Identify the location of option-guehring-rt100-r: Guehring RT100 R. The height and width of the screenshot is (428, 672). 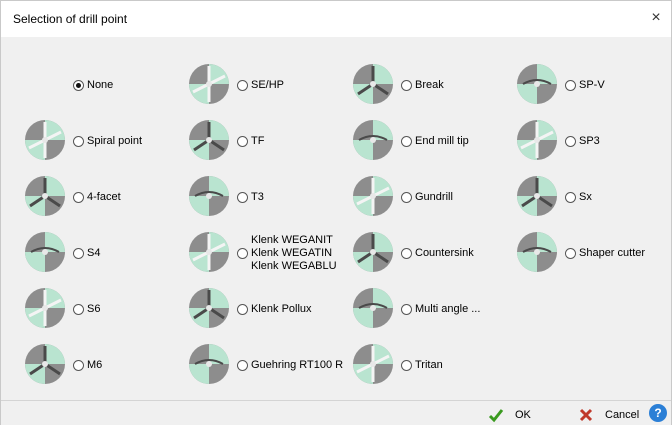
(258, 367).